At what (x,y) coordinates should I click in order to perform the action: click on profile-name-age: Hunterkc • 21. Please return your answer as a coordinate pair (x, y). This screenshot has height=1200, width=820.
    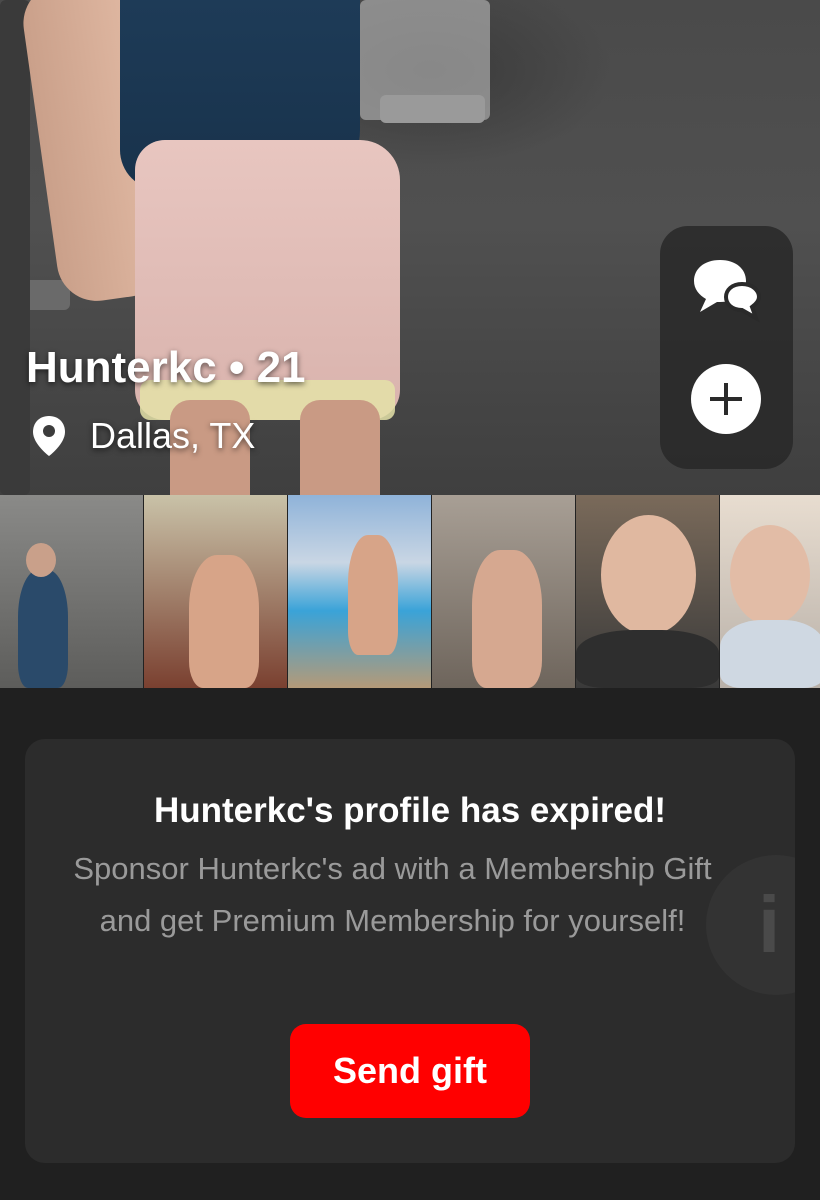
    Looking at the image, I should click on (166, 367).